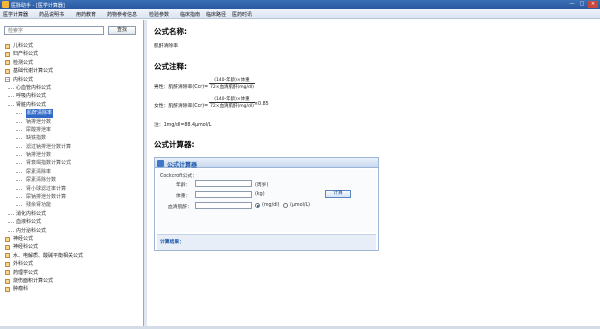 The height and width of the screenshot is (329, 600). Describe the element at coordinates (72, 80) in the screenshot. I see `tree-item: − 内科公式` at that location.